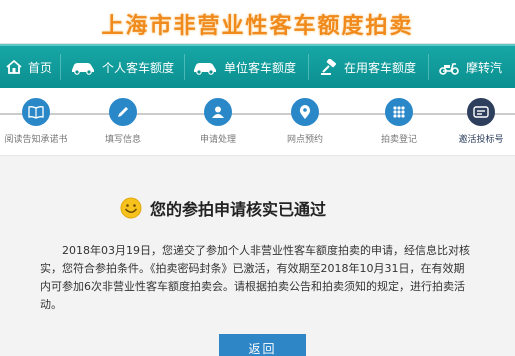  Describe the element at coordinates (40, 67) in the screenshot. I see `nav-label: 首页` at that location.